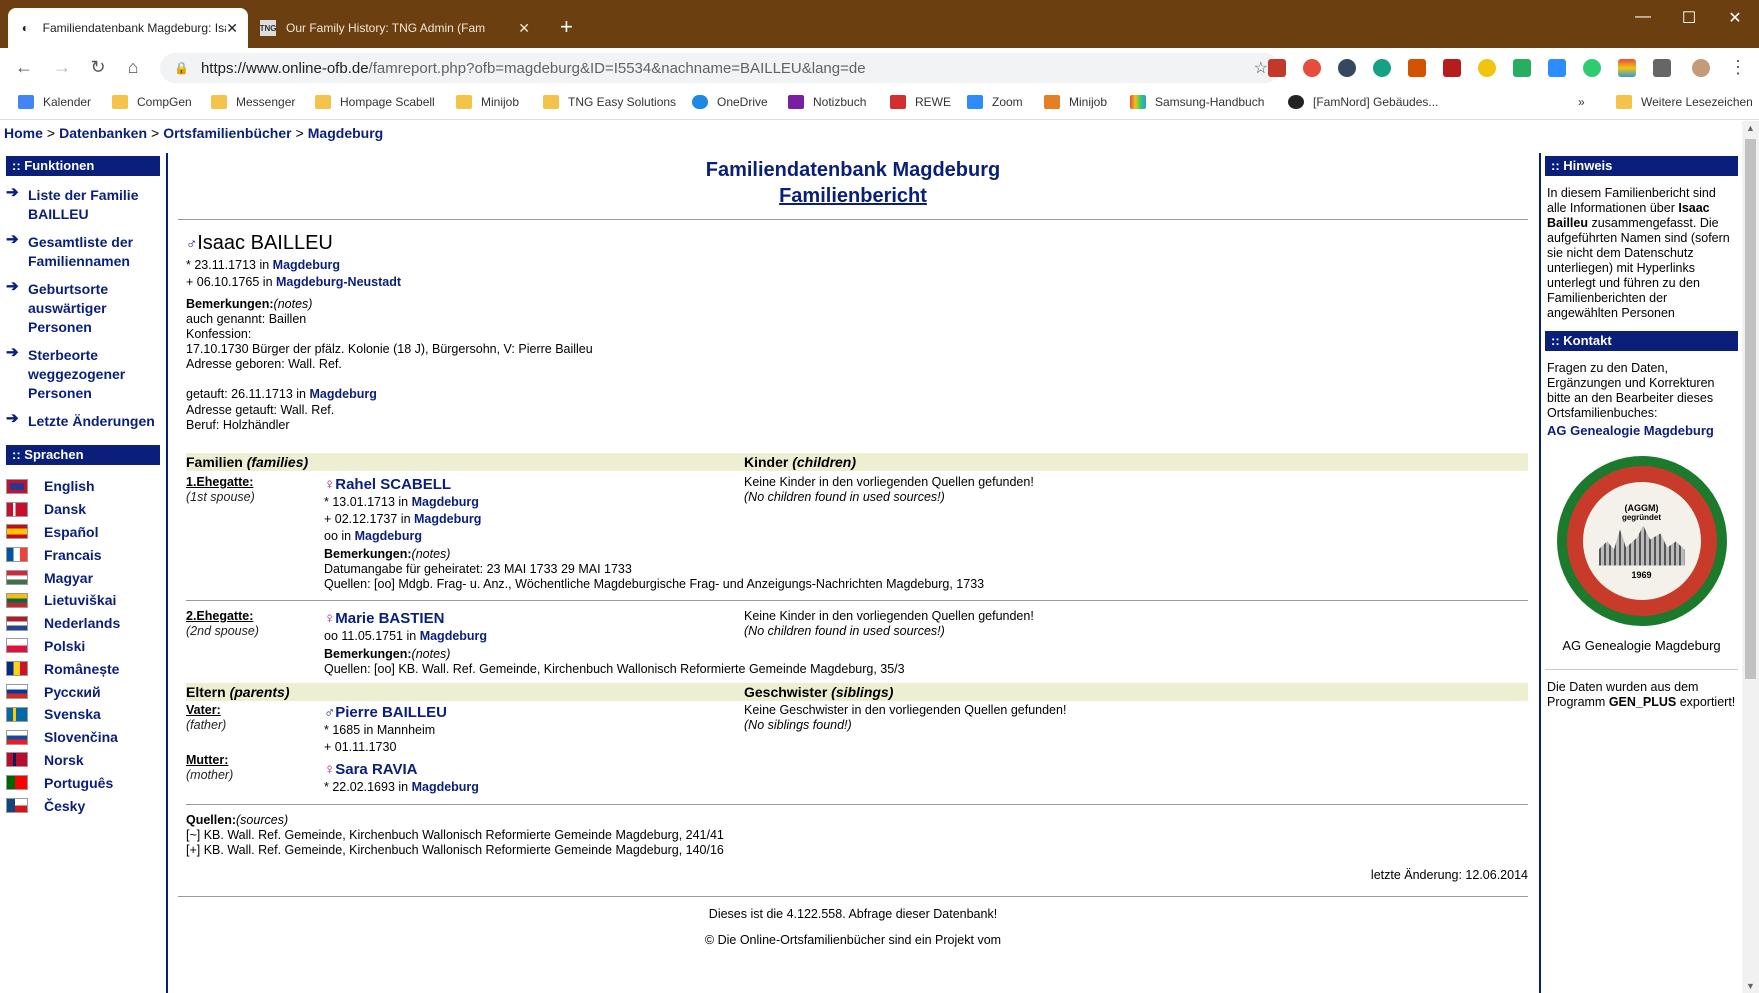 The image size is (1759, 993). What do you see at coordinates (857, 462) in the screenshot?
I see `families-header: Familien (families) Kinder (children)` at bounding box center [857, 462].